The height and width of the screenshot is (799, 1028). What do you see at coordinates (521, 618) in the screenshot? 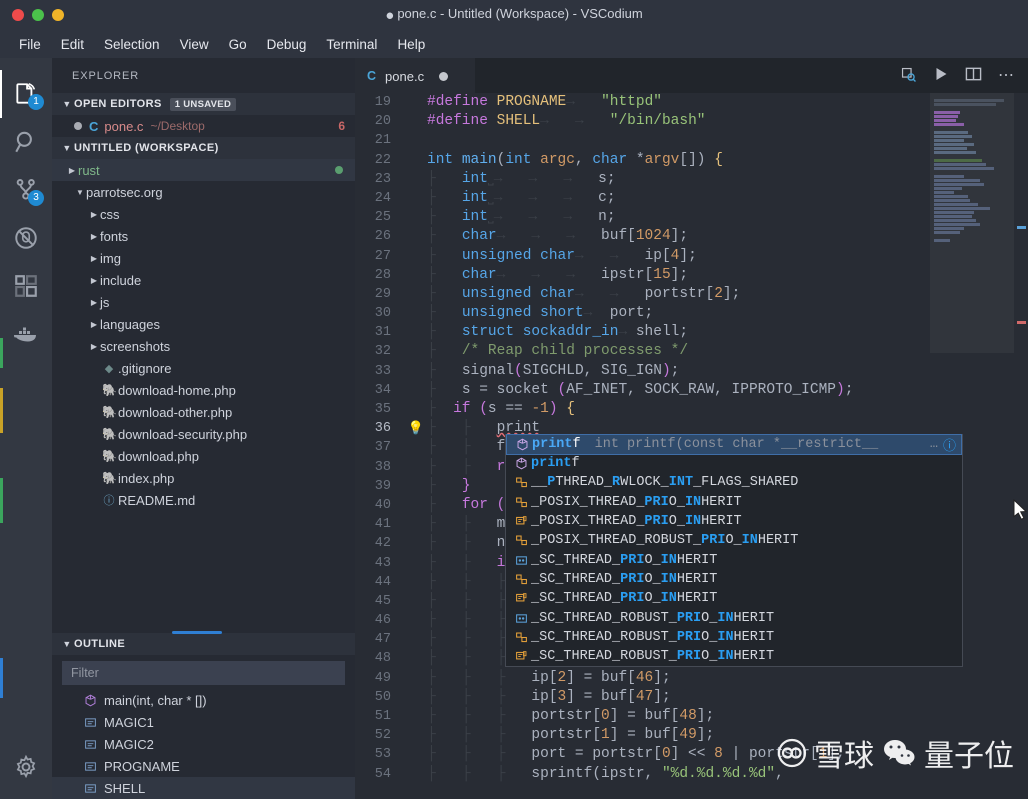
I see `value-icon` at bounding box center [521, 618].